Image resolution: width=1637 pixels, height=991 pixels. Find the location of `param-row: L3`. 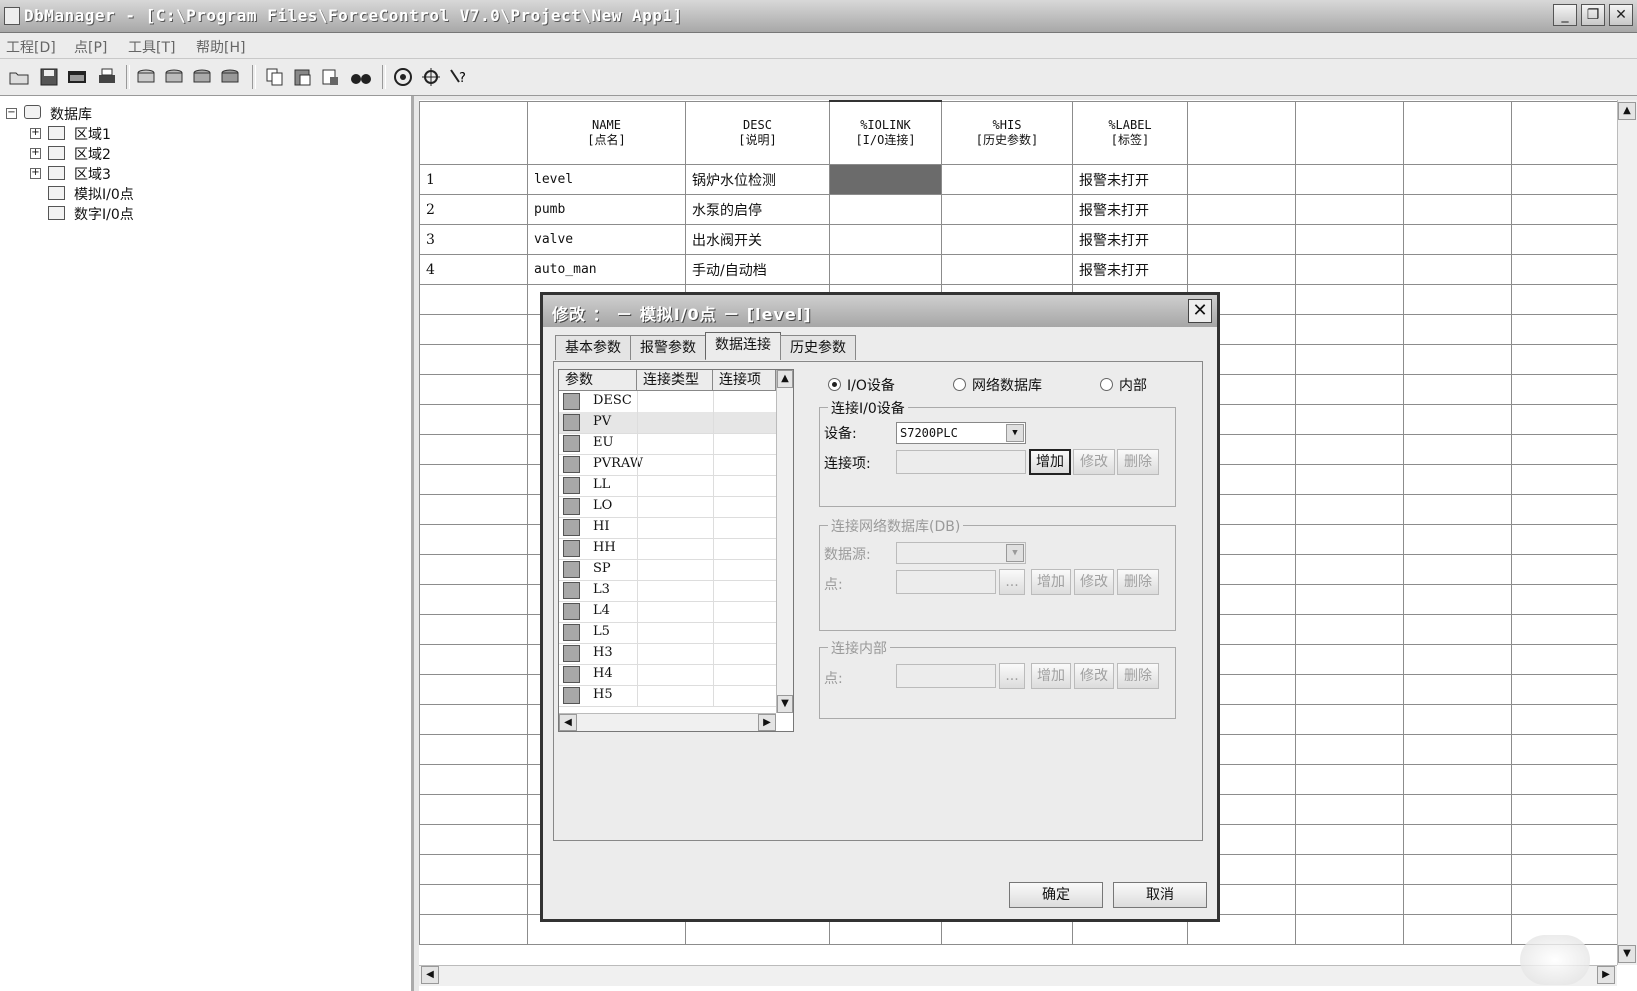

param-row: L3 is located at coordinates (667, 591).